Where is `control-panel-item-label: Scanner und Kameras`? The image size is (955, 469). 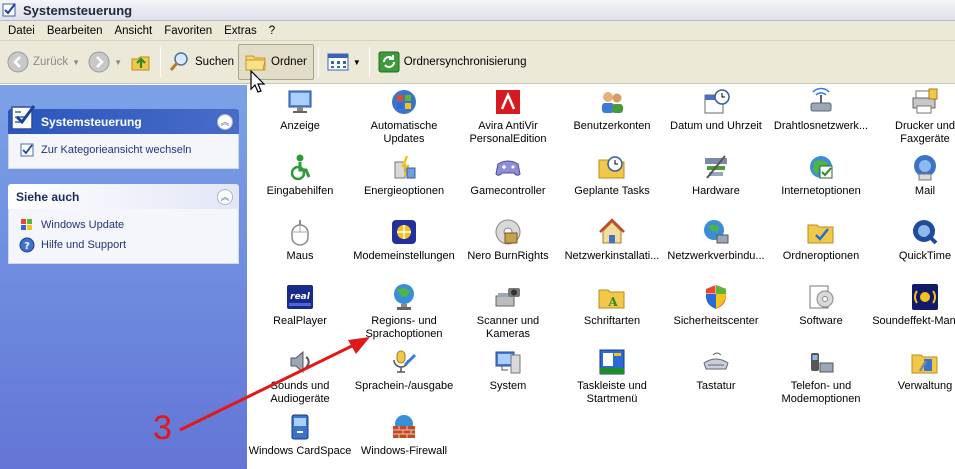
control-panel-item-label: Scanner und Kameras is located at coordinates (508, 327).